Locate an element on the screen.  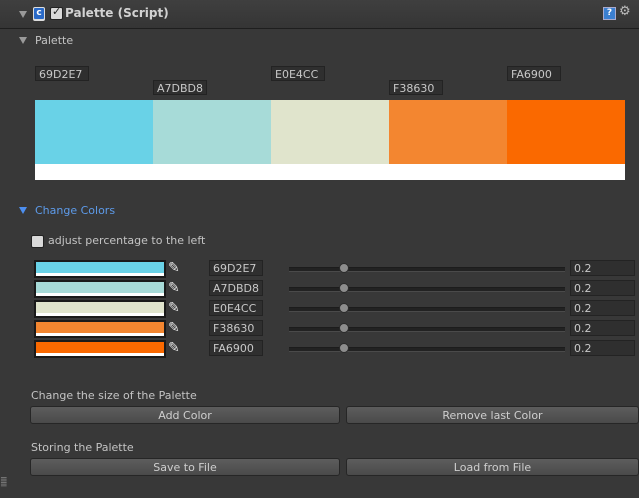
enabled-checkbox is located at coordinates (56, 12).